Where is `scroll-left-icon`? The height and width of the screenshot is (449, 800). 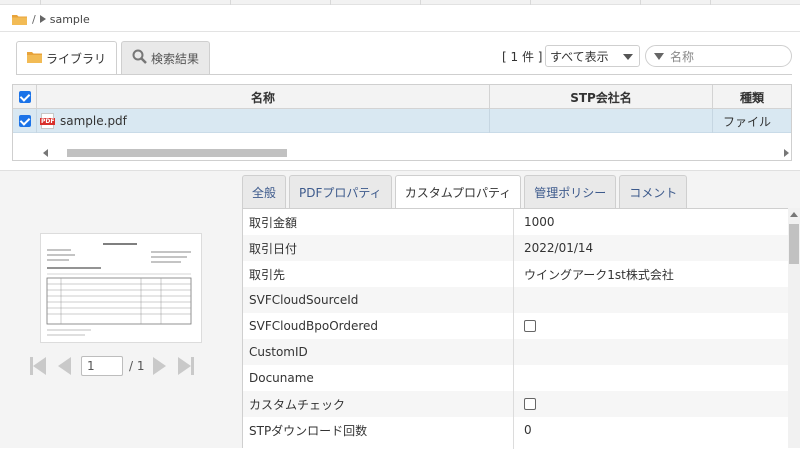 scroll-left-icon is located at coordinates (45, 153).